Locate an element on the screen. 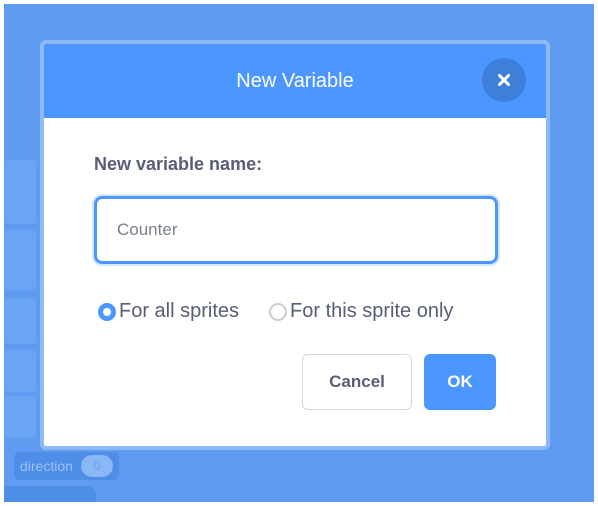 This screenshot has height=506, width=598. dialog-title: New Variable is located at coordinates (295, 81).